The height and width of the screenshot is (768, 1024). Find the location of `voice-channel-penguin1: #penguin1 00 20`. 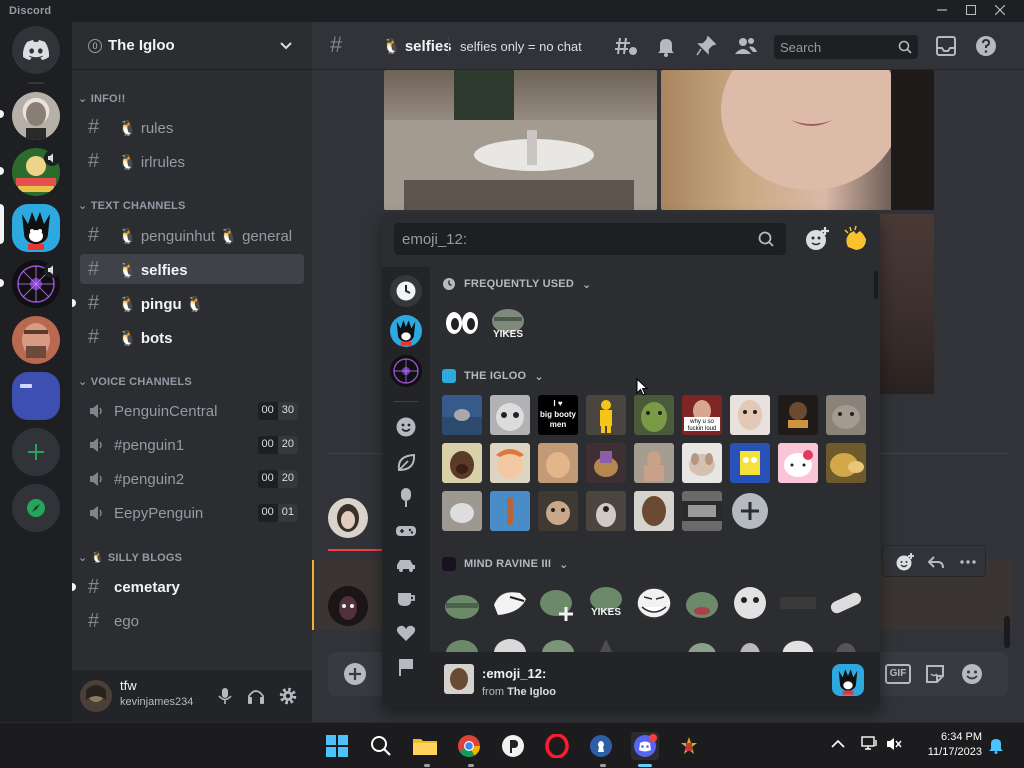

voice-channel-penguin1: #penguin1 00 20 is located at coordinates (192, 445).